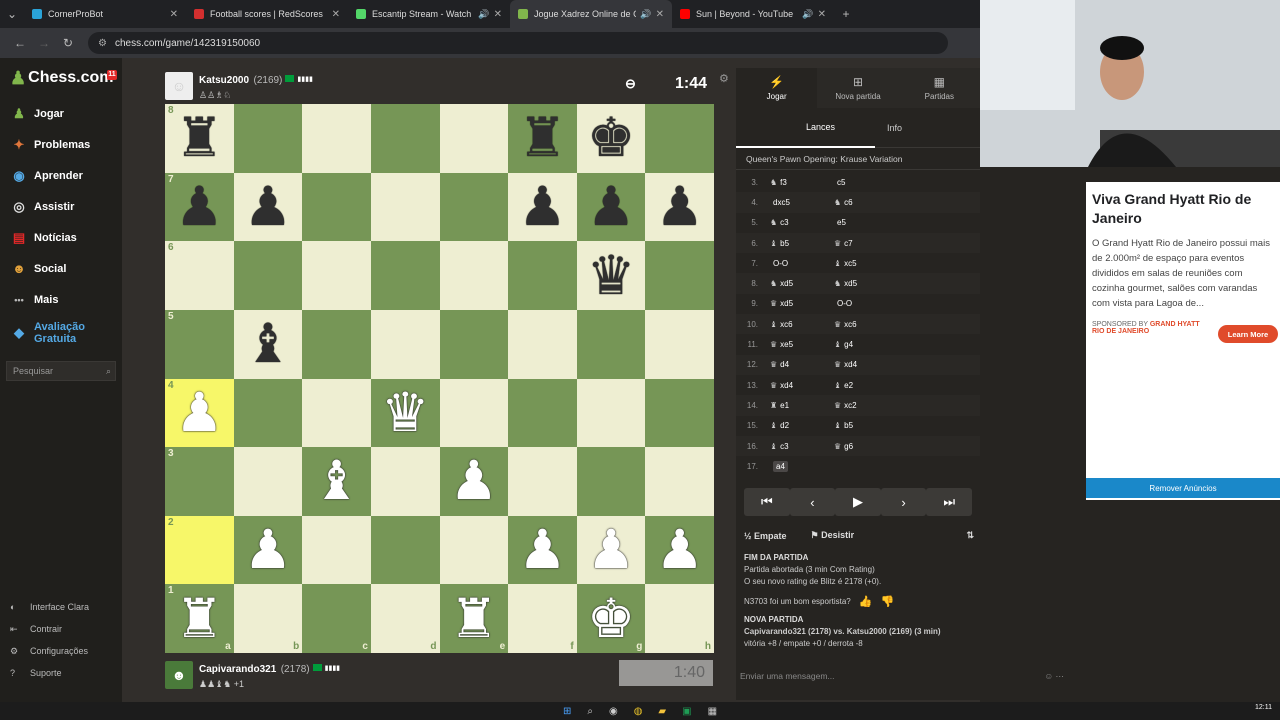  I want to click on previous-move-button: ‹, so click(812, 502).